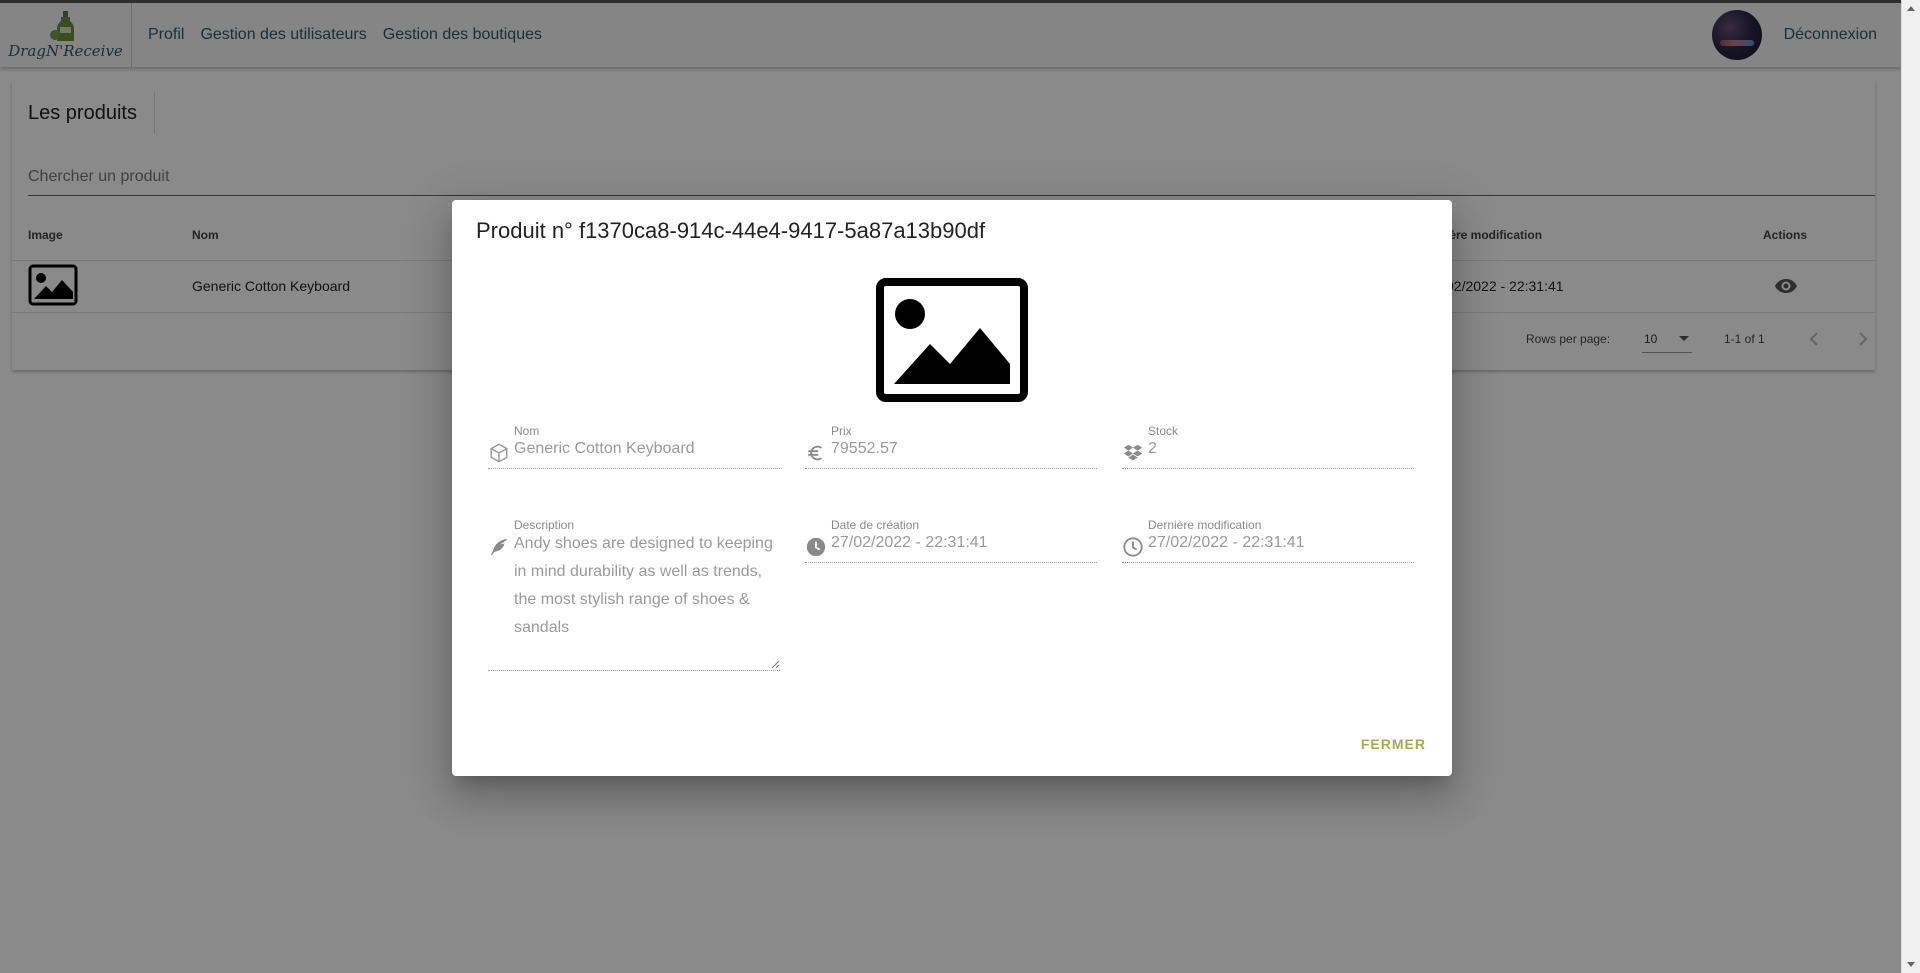 The image size is (1920, 973). What do you see at coordinates (951, 447) in the screenshot?
I see `field-price: Prix 79552.57` at bounding box center [951, 447].